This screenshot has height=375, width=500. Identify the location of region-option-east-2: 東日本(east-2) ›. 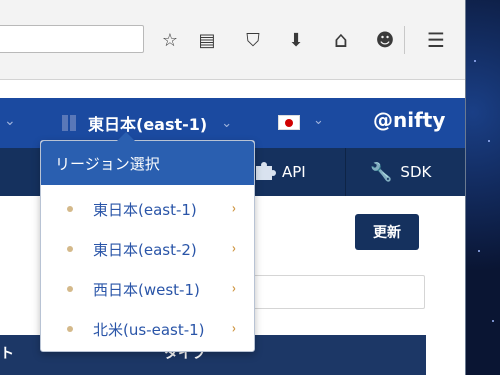
(147, 249).